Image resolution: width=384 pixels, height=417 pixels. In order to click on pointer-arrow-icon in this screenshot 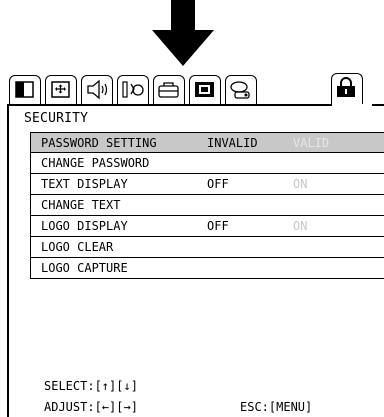, I will do `click(183, 33)`.